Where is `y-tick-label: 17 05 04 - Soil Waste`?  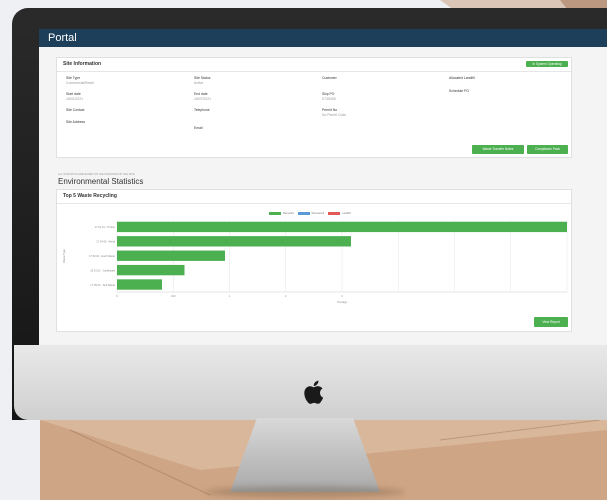 y-tick-label: 17 05 04 - Soil Waste is located at coordinates (102, 285).